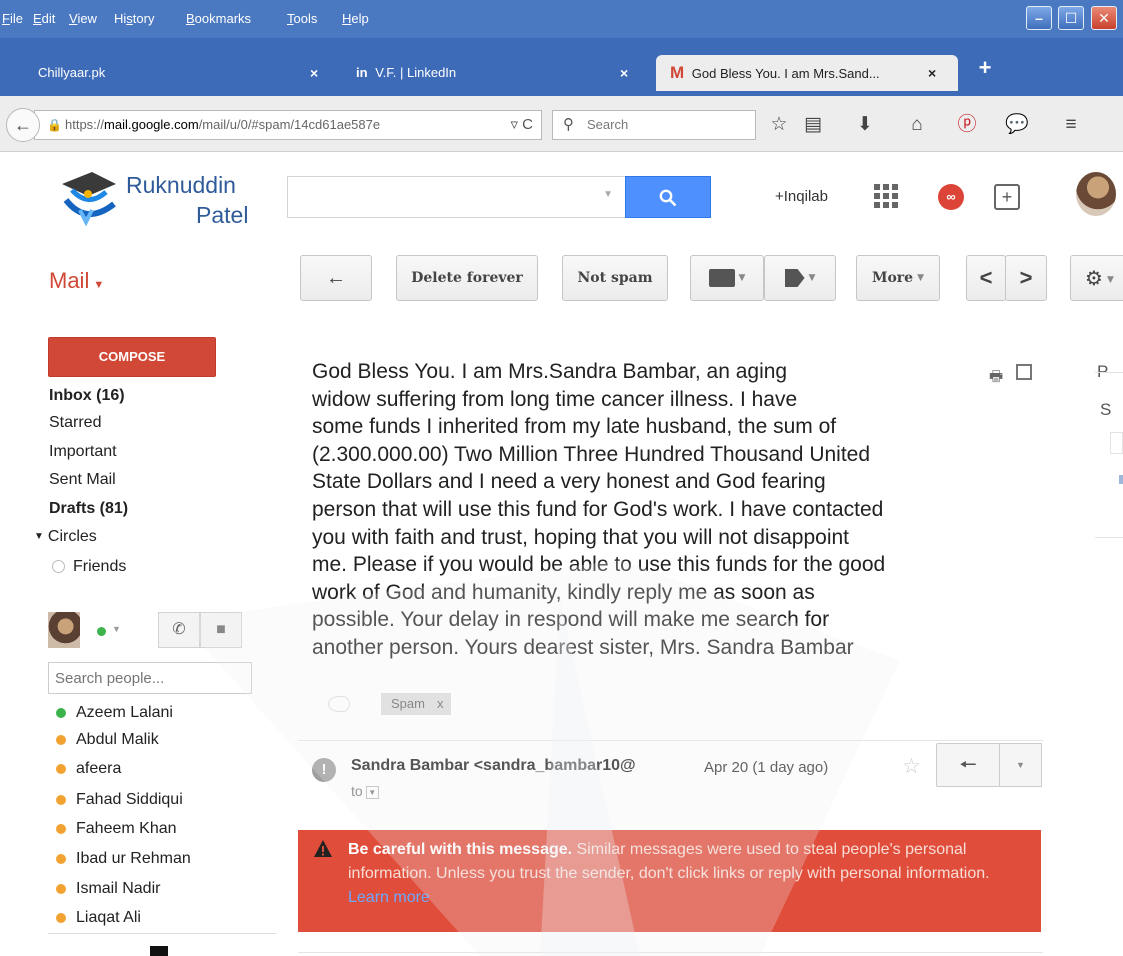  Describe the element at coordinates (886, 196) in the screenshot. I see `apps-grid-icon` at that location.